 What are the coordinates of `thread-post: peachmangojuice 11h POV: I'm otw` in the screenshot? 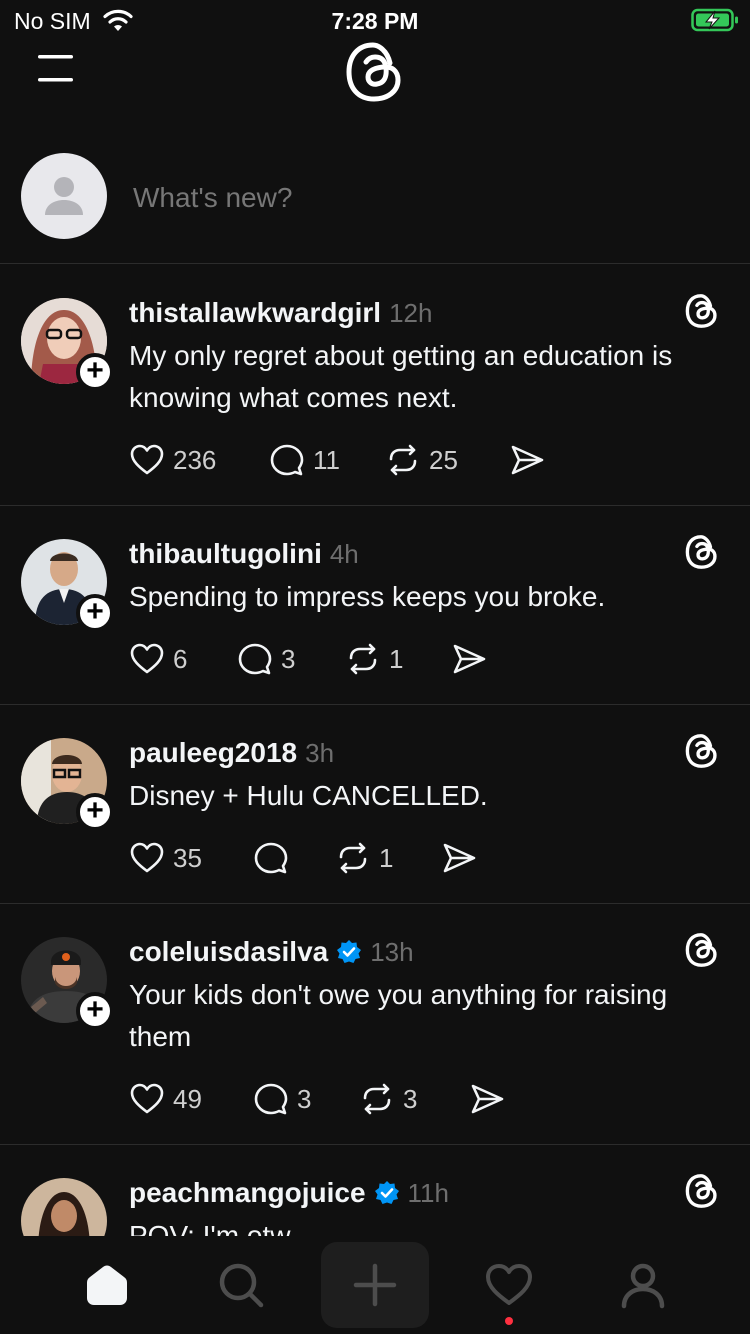 It's located at (375, 1190).